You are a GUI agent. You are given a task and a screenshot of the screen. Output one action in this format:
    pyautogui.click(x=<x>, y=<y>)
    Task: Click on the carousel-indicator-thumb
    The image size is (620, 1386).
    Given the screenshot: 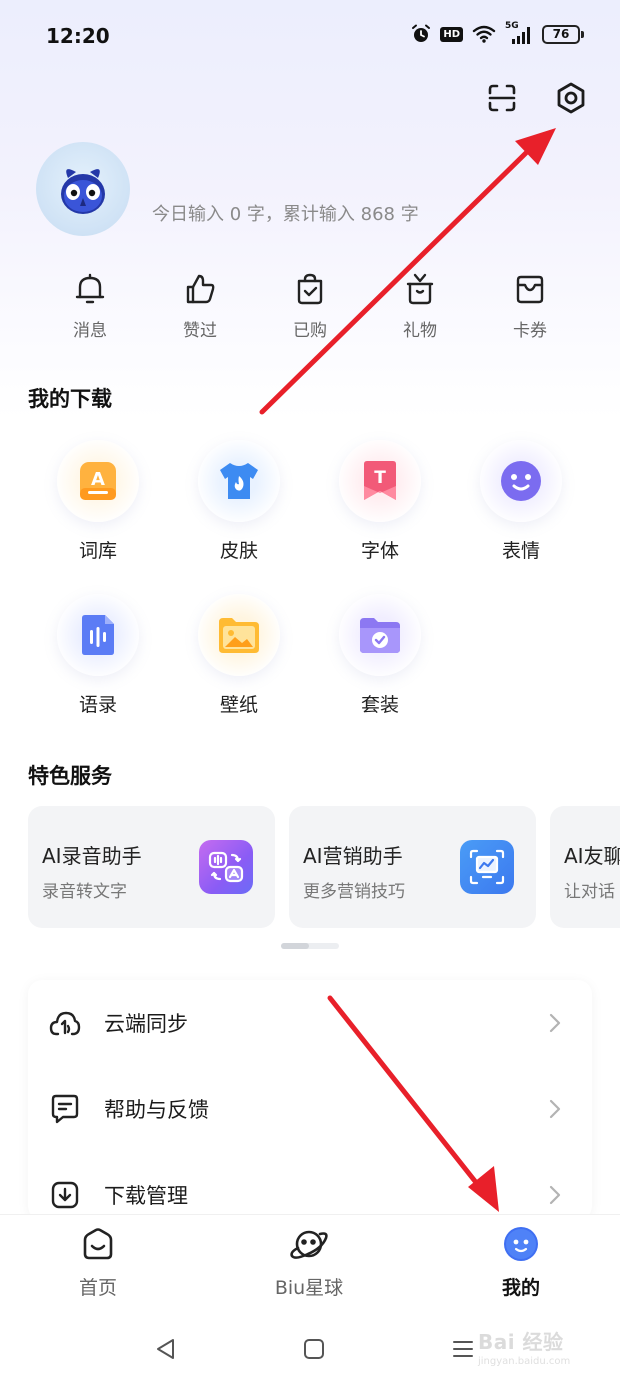 What is the action you would take?
    pyautogui.click(x=295, y=946)
    